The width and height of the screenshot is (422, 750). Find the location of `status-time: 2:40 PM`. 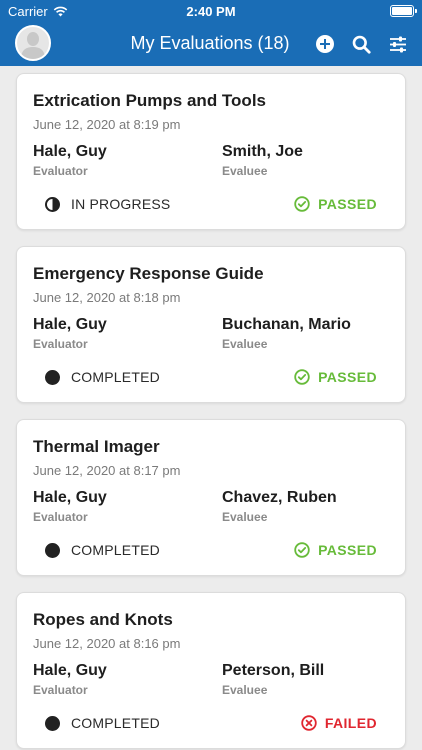

status-time: 2:40 PM is located at coordinates (211, 11).